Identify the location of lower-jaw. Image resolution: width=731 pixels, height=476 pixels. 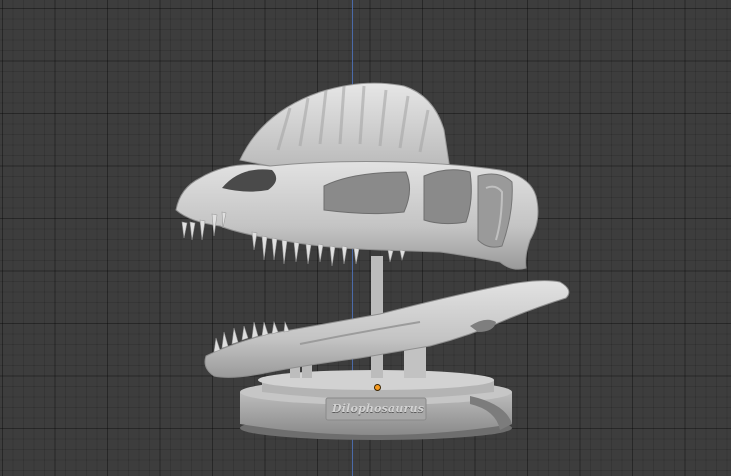
(387, 329).